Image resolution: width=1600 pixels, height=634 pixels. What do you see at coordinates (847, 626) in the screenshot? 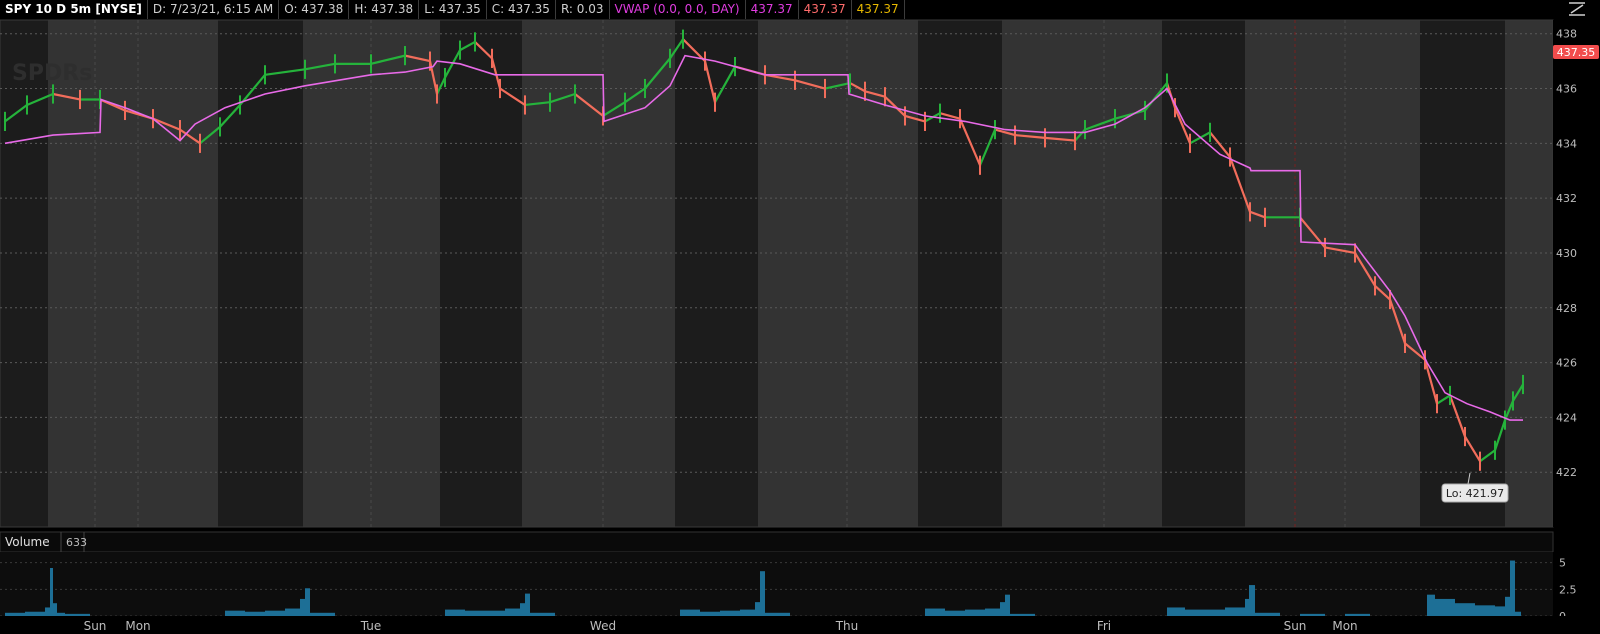
I see `time-tick-label: Thu` at bounding box center [847, 626].